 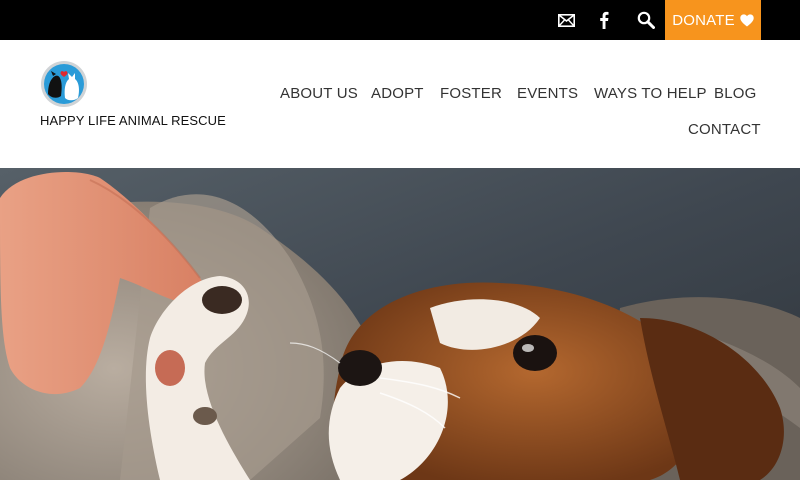 What do you see at coordinates (724, 129) in the screenshot?
I see `nav-item-contact: CONTACT` at bounding box center [724, 129].